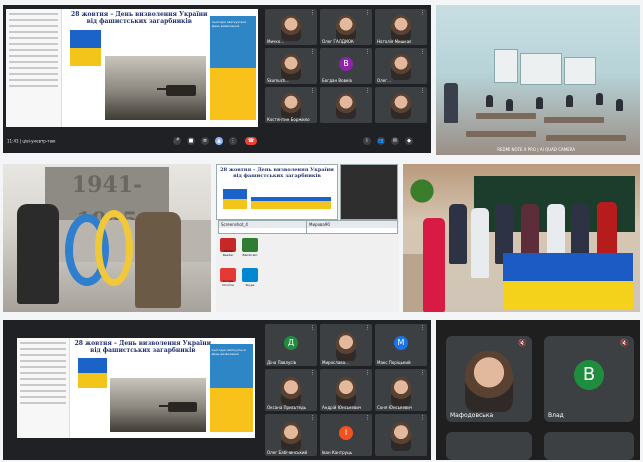 The height and width of the screenshot is (462, 643). What do you see at coordinates (228, 283) in the screenshot?
I see `desktop-app-label: Google Chrome` at bounding box center [228, 283].